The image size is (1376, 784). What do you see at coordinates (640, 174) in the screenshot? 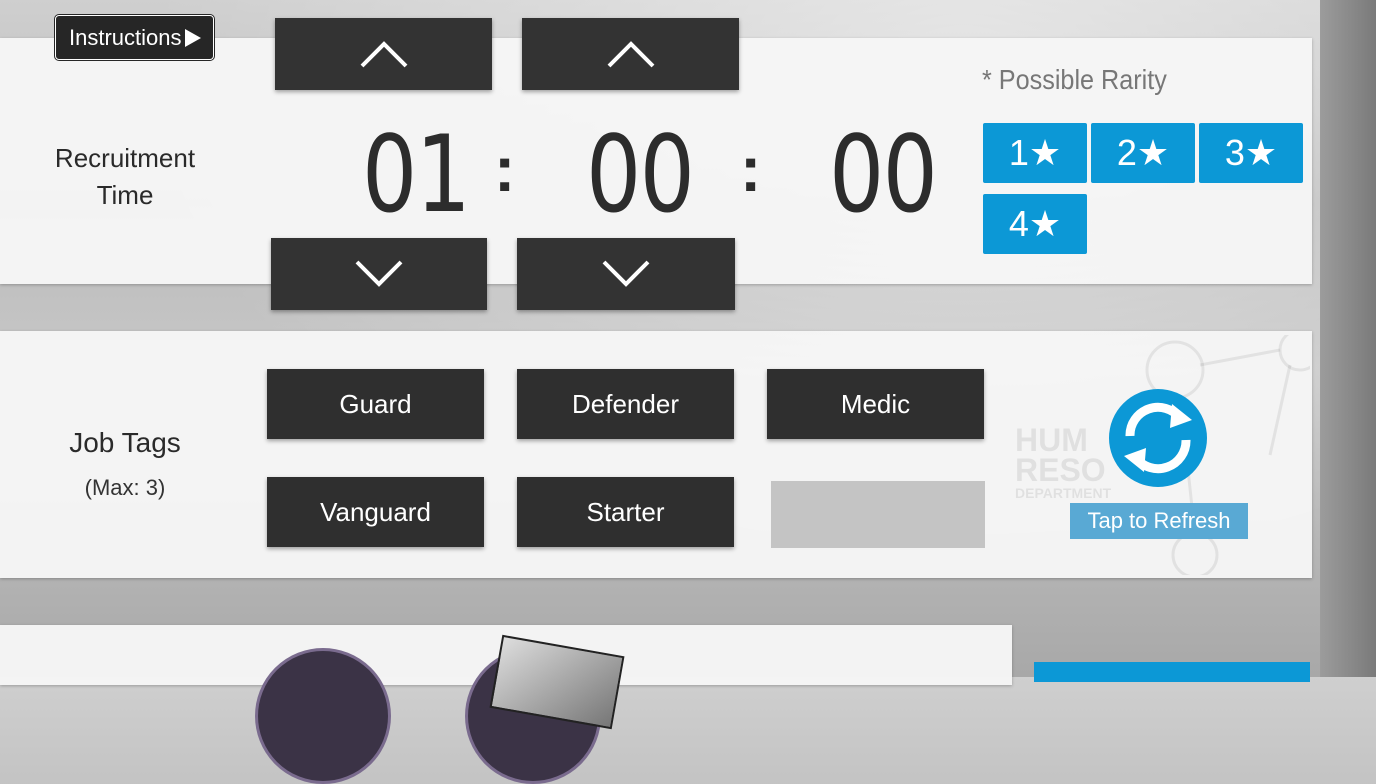
I see `minutes-value: 00` at bounding box center [640, 174].